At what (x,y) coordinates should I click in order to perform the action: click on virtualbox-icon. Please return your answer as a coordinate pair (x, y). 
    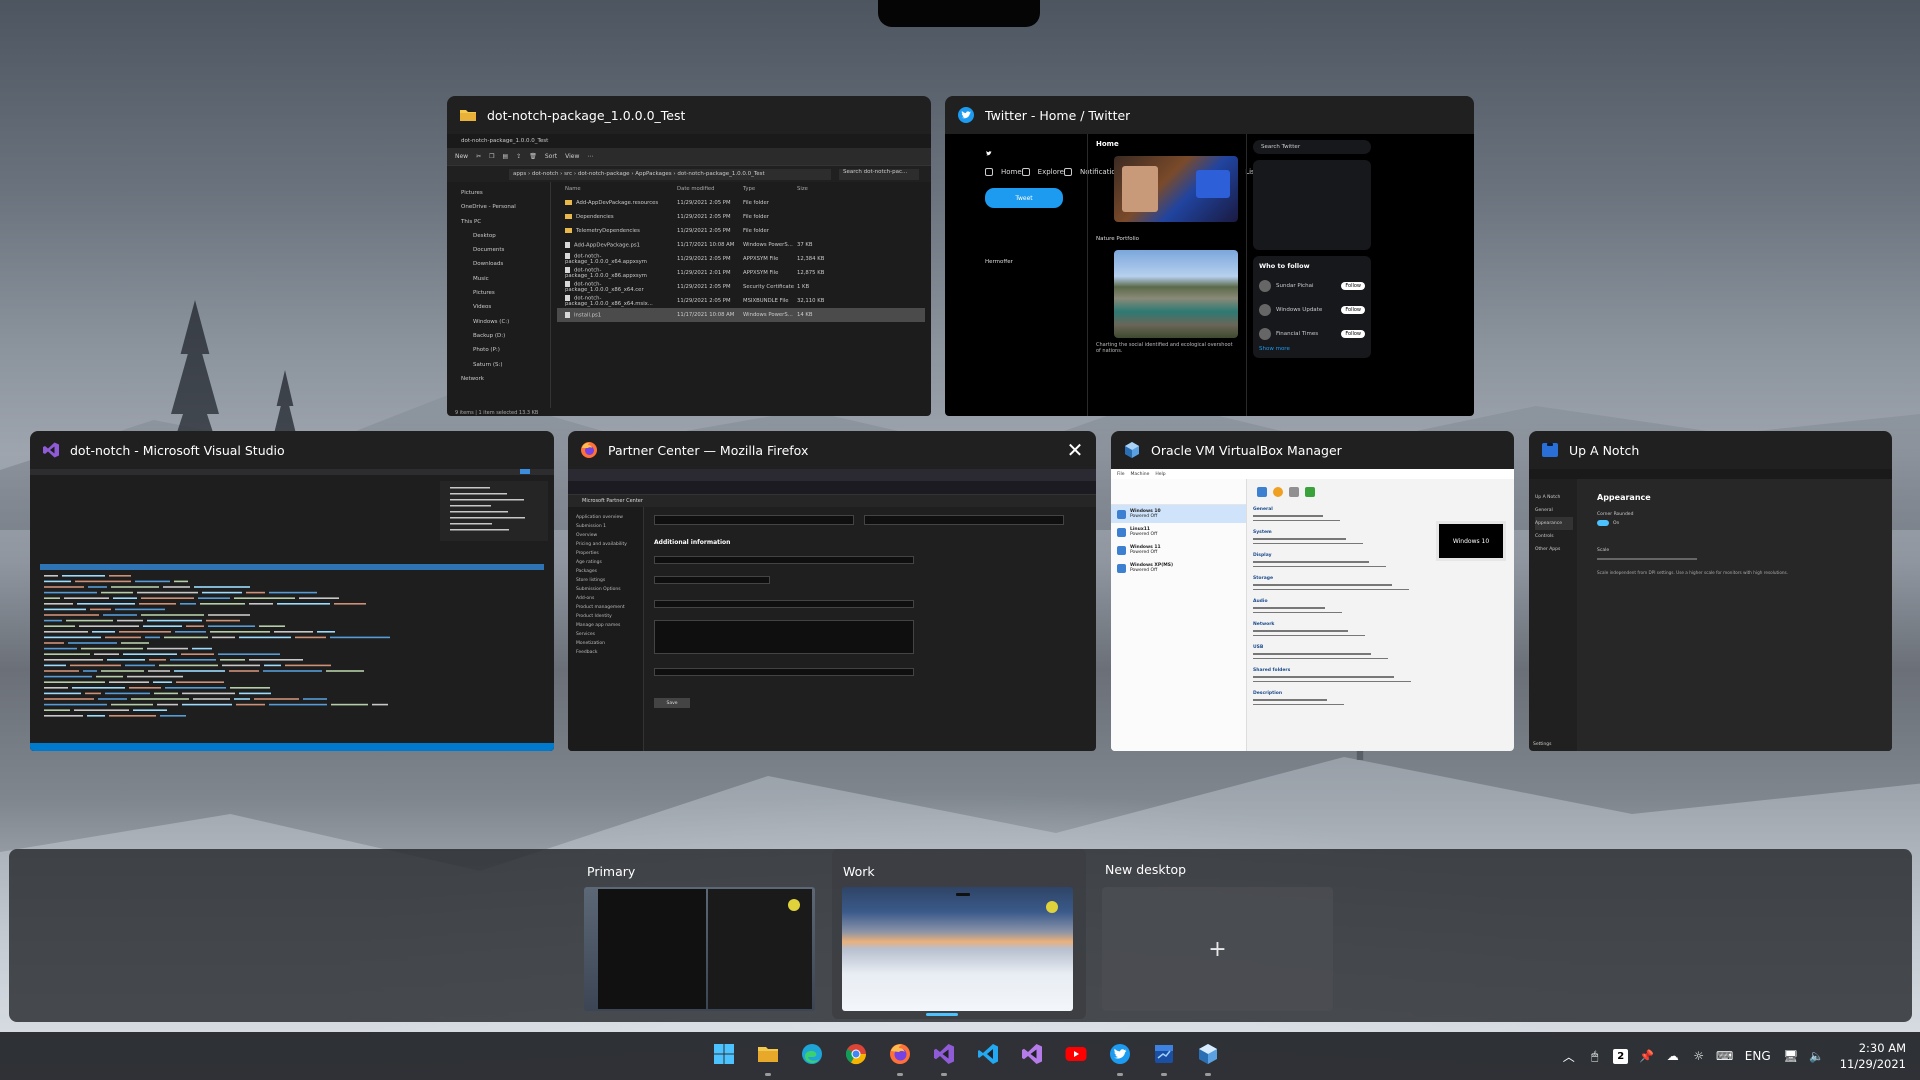
    Looking at the image, I should click on (1132, 450).